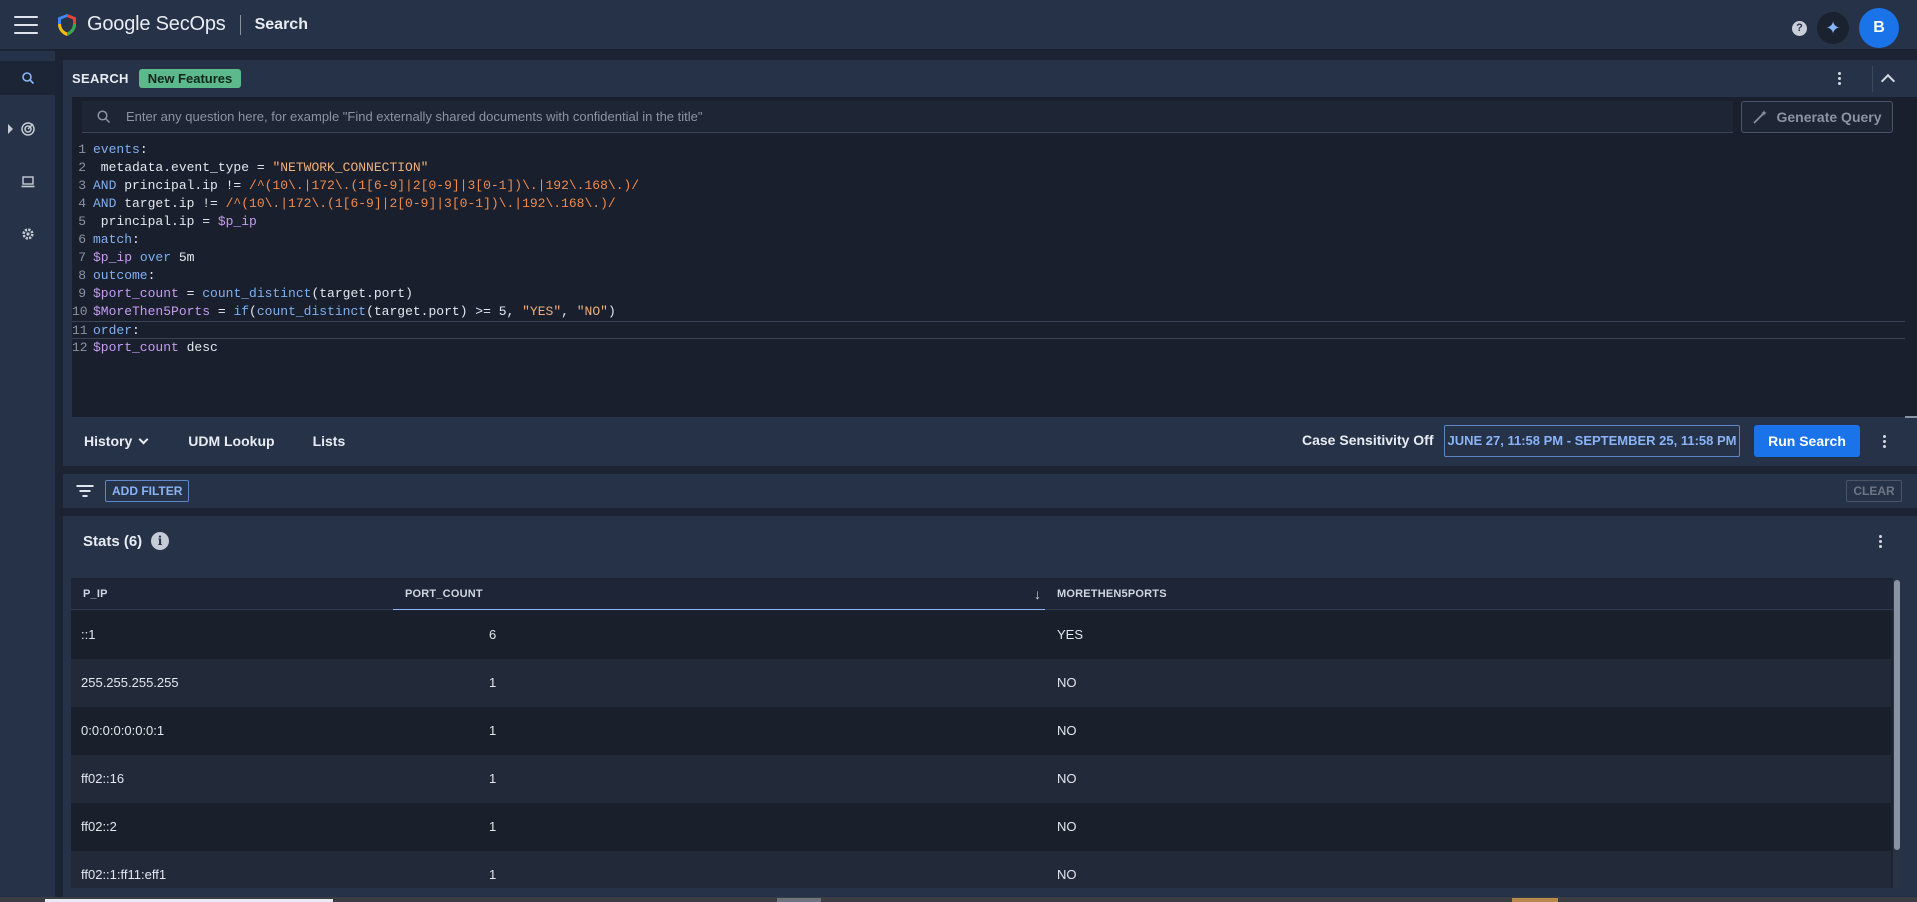 The width and height of the screenshot is (1917, 902). Describe the element at coordinates (1070, 634) in the screenshot. I see `cell-morethen5ports: YES` at that location.